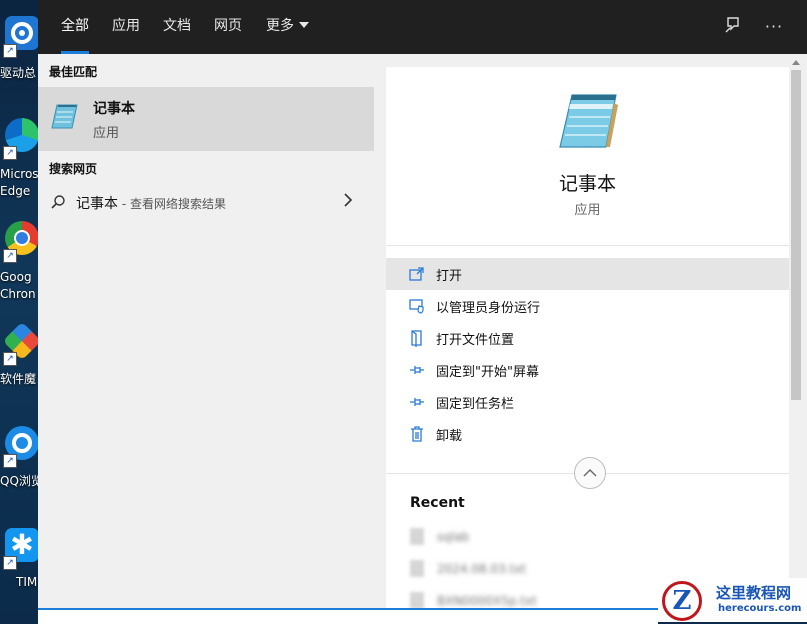 The image size is (807, 624). I want to click on desktop-shortcut-label: Goog Chron, so click(18, 285).